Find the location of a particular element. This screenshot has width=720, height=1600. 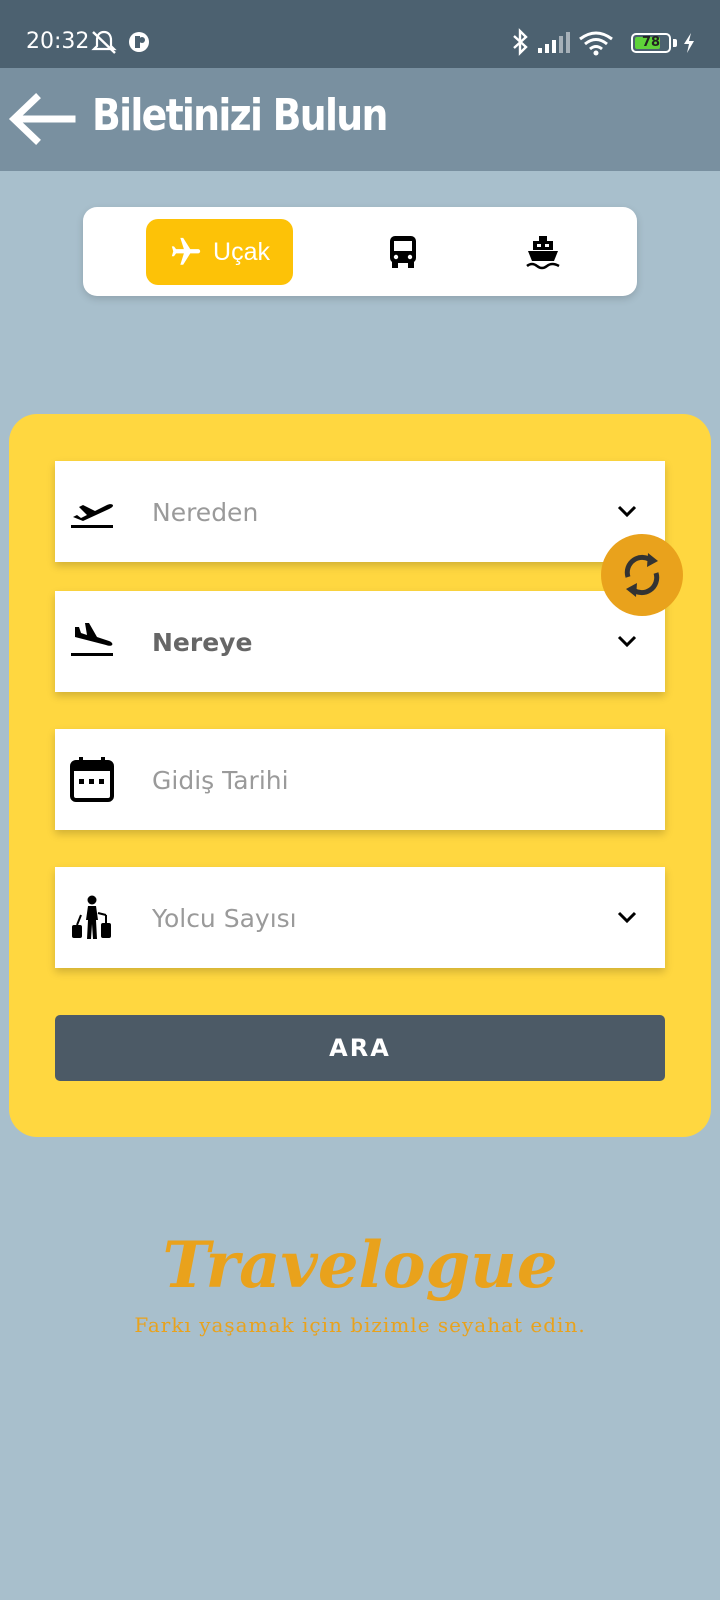

status-time: 20:32 is located at coordinates (58, 41).